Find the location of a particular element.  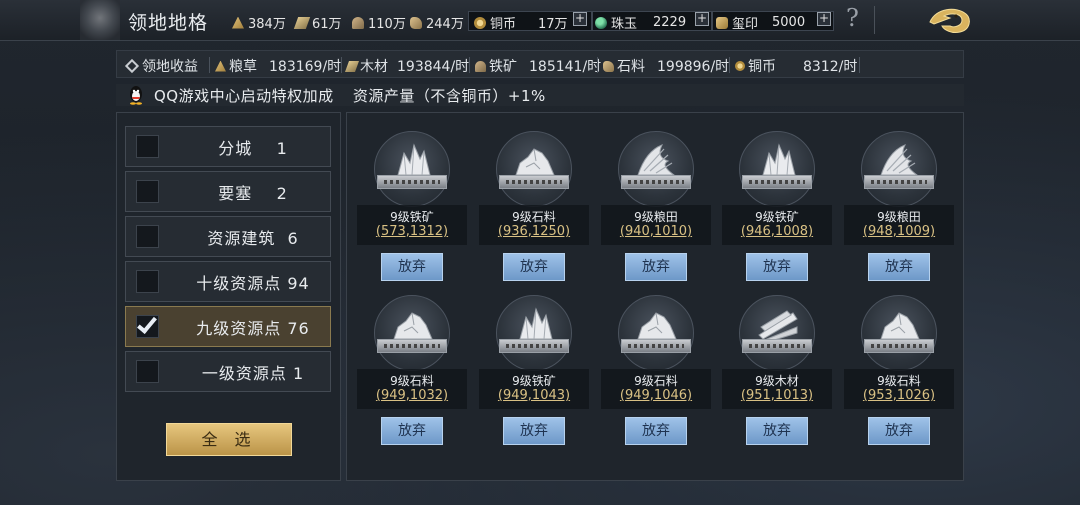

resource-tile-card: 9级石料 (949,1046) 放弃 is located at coordinates (656, 369).